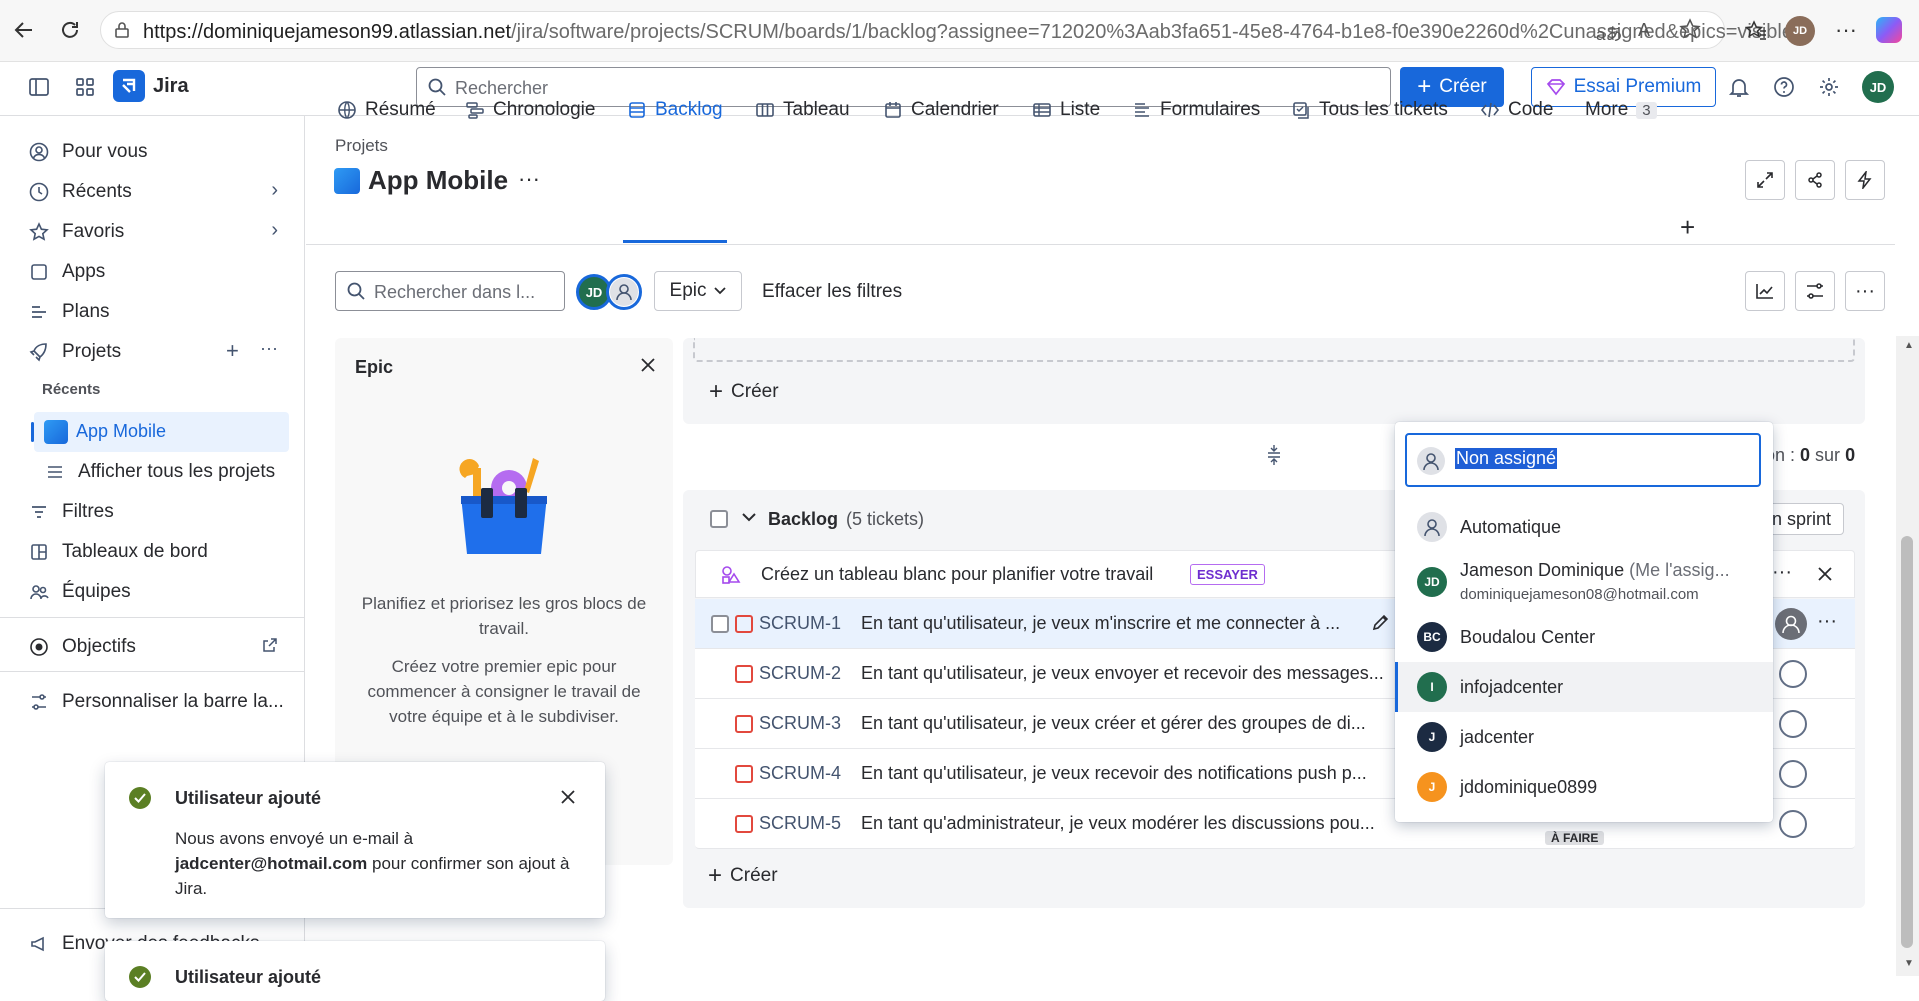  I want to click on issue-key: SCRUM-4, so click(800, 773).